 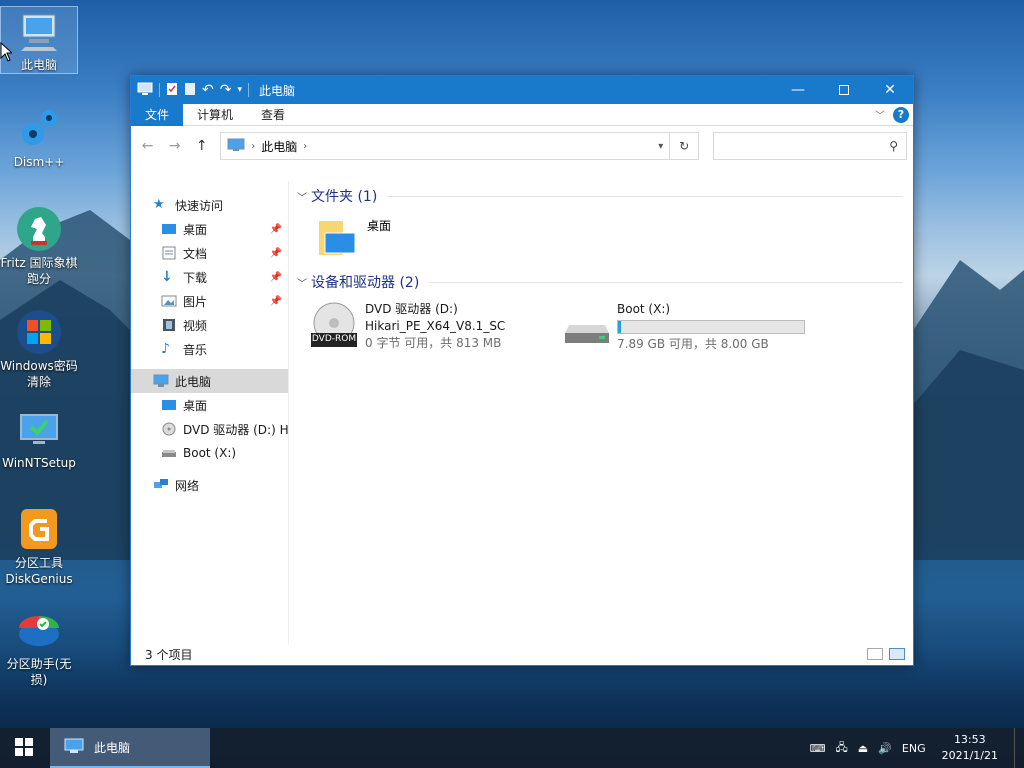 I want to click on ribbon-tabs: 文件 计算机 查看 ﹀ ?, so click(x=522, y=114).